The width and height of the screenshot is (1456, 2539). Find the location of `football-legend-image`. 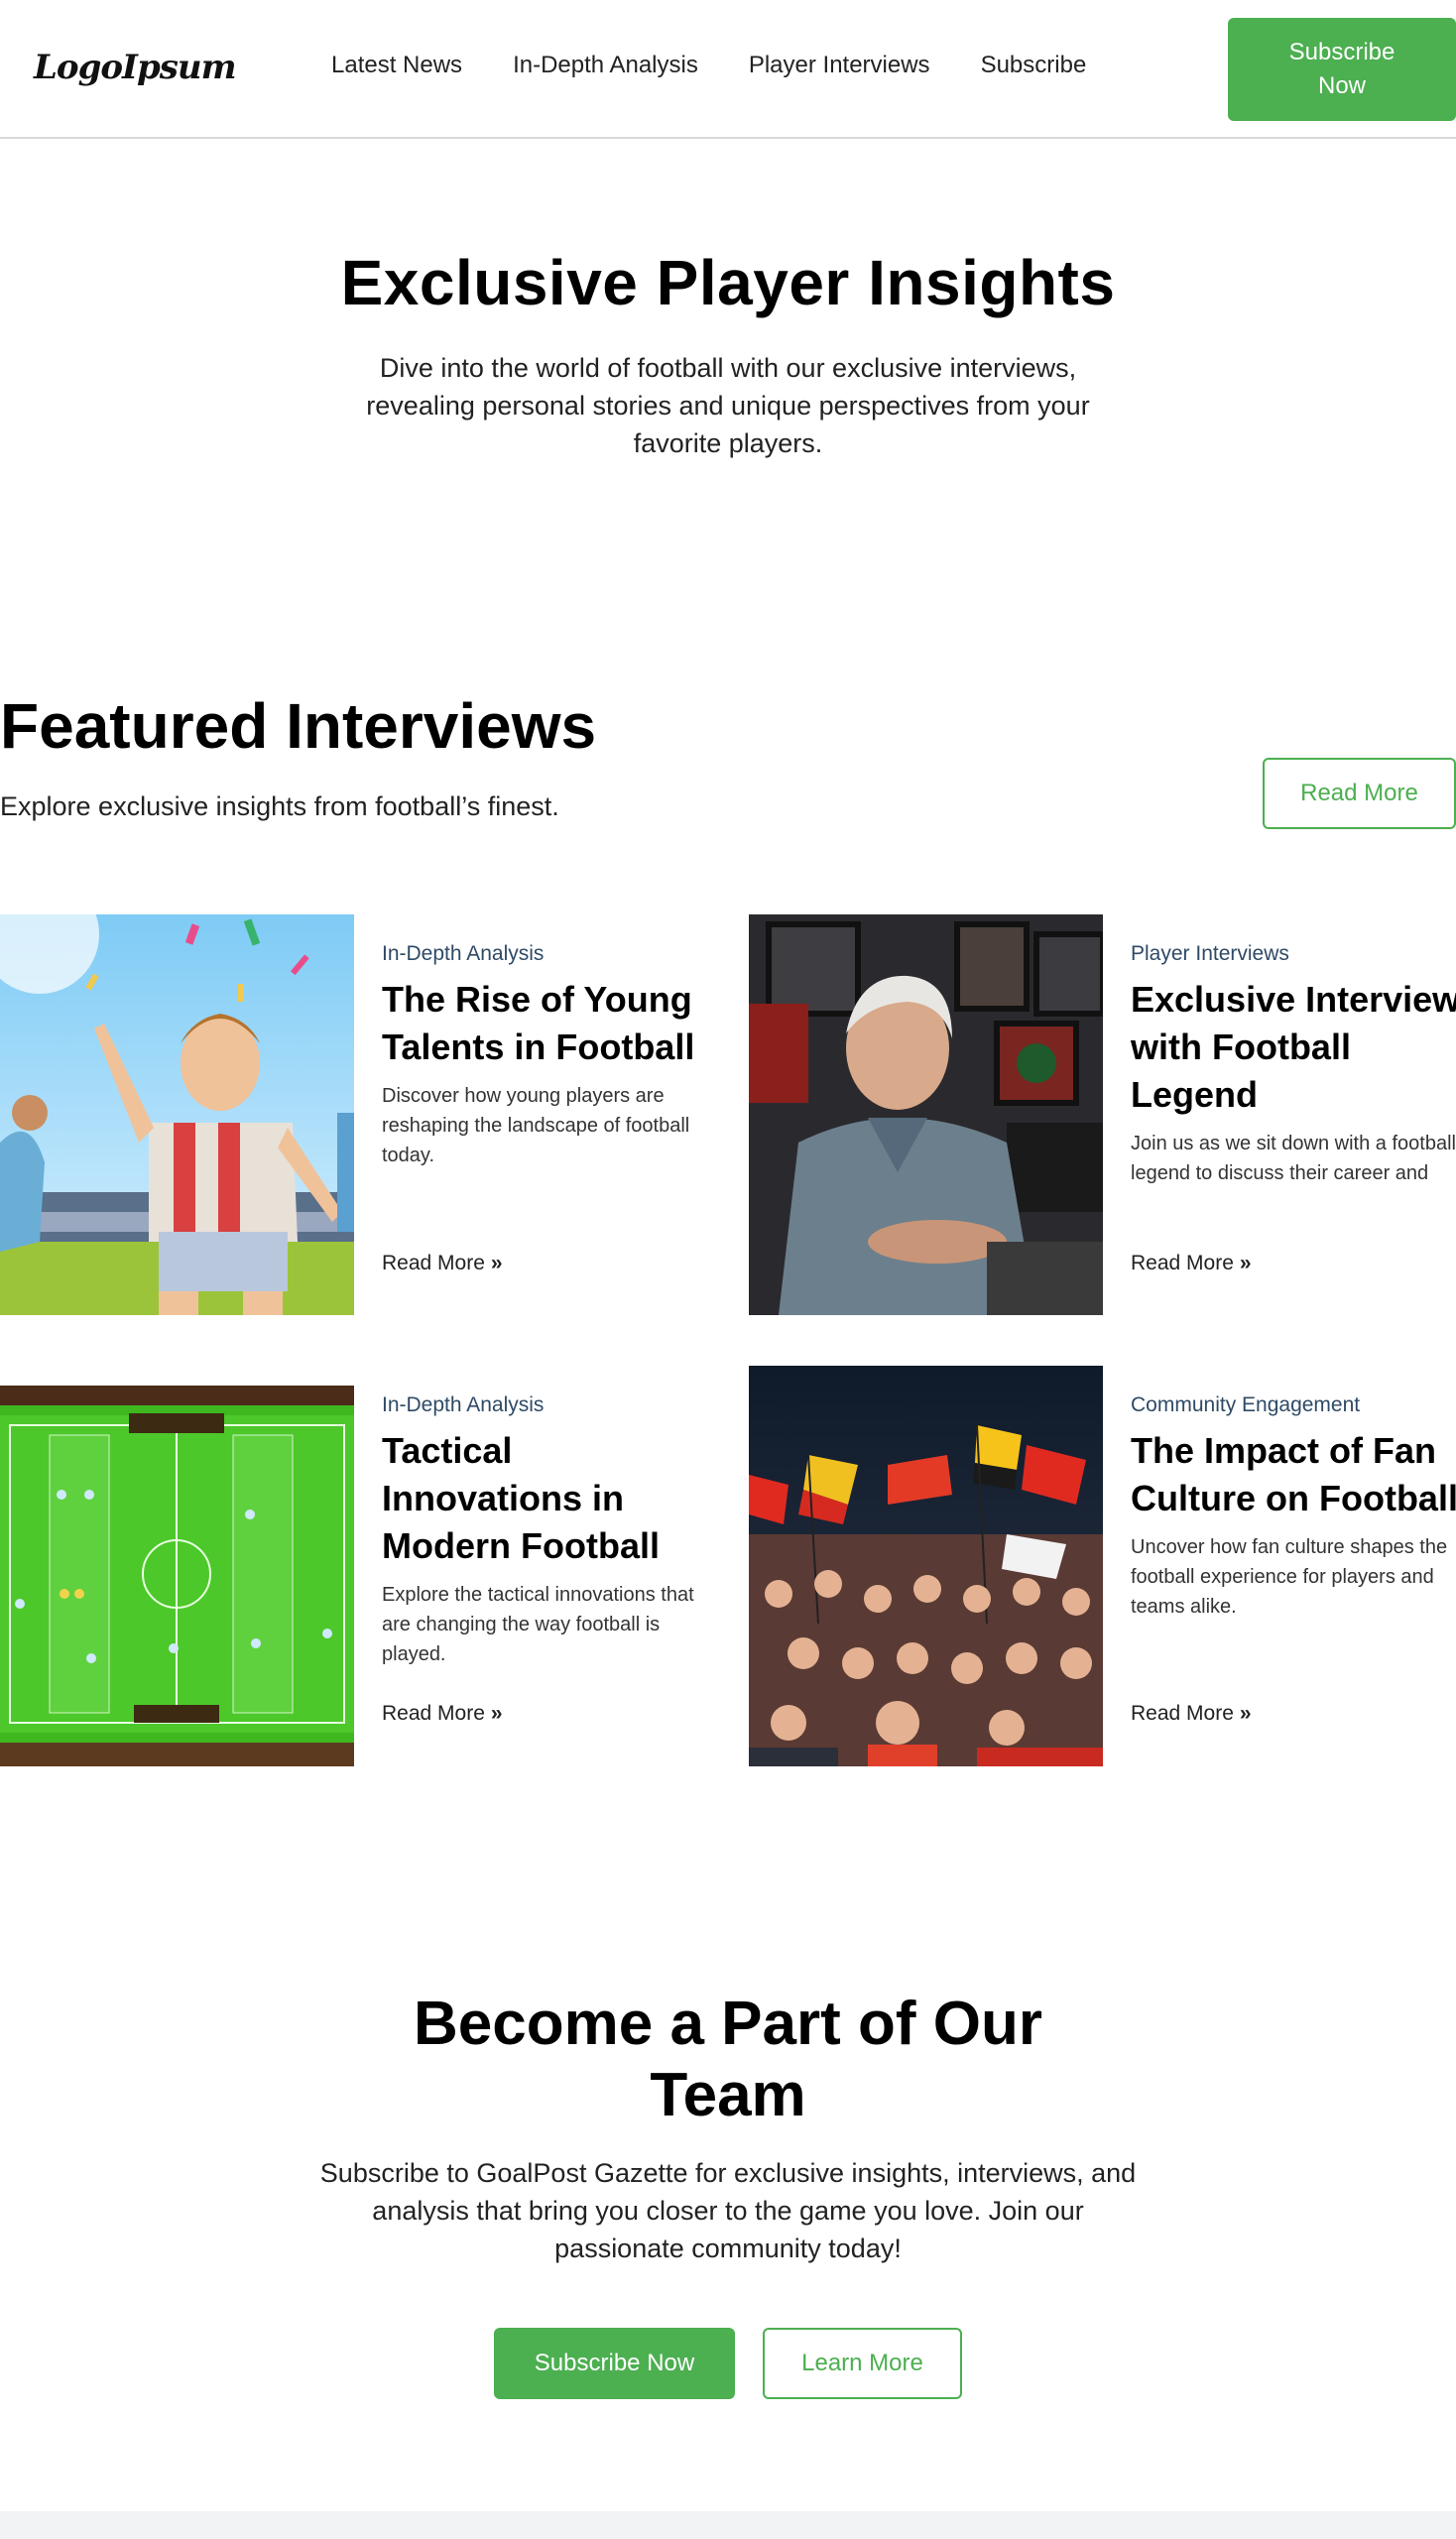

football-legend-image is located at coordinates (926, 1114).